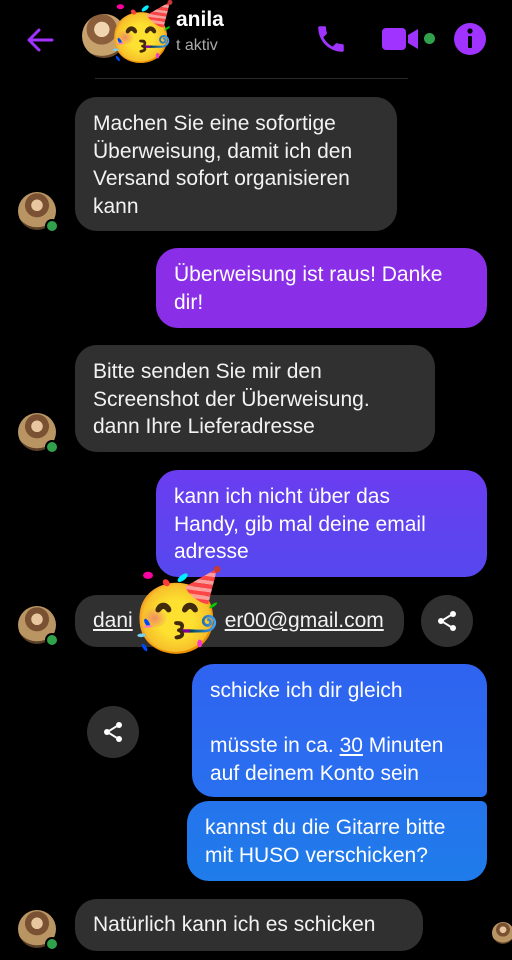 This screenshot has height=960, width=512. I want to click on message-line: adresse, so click(211, 551).